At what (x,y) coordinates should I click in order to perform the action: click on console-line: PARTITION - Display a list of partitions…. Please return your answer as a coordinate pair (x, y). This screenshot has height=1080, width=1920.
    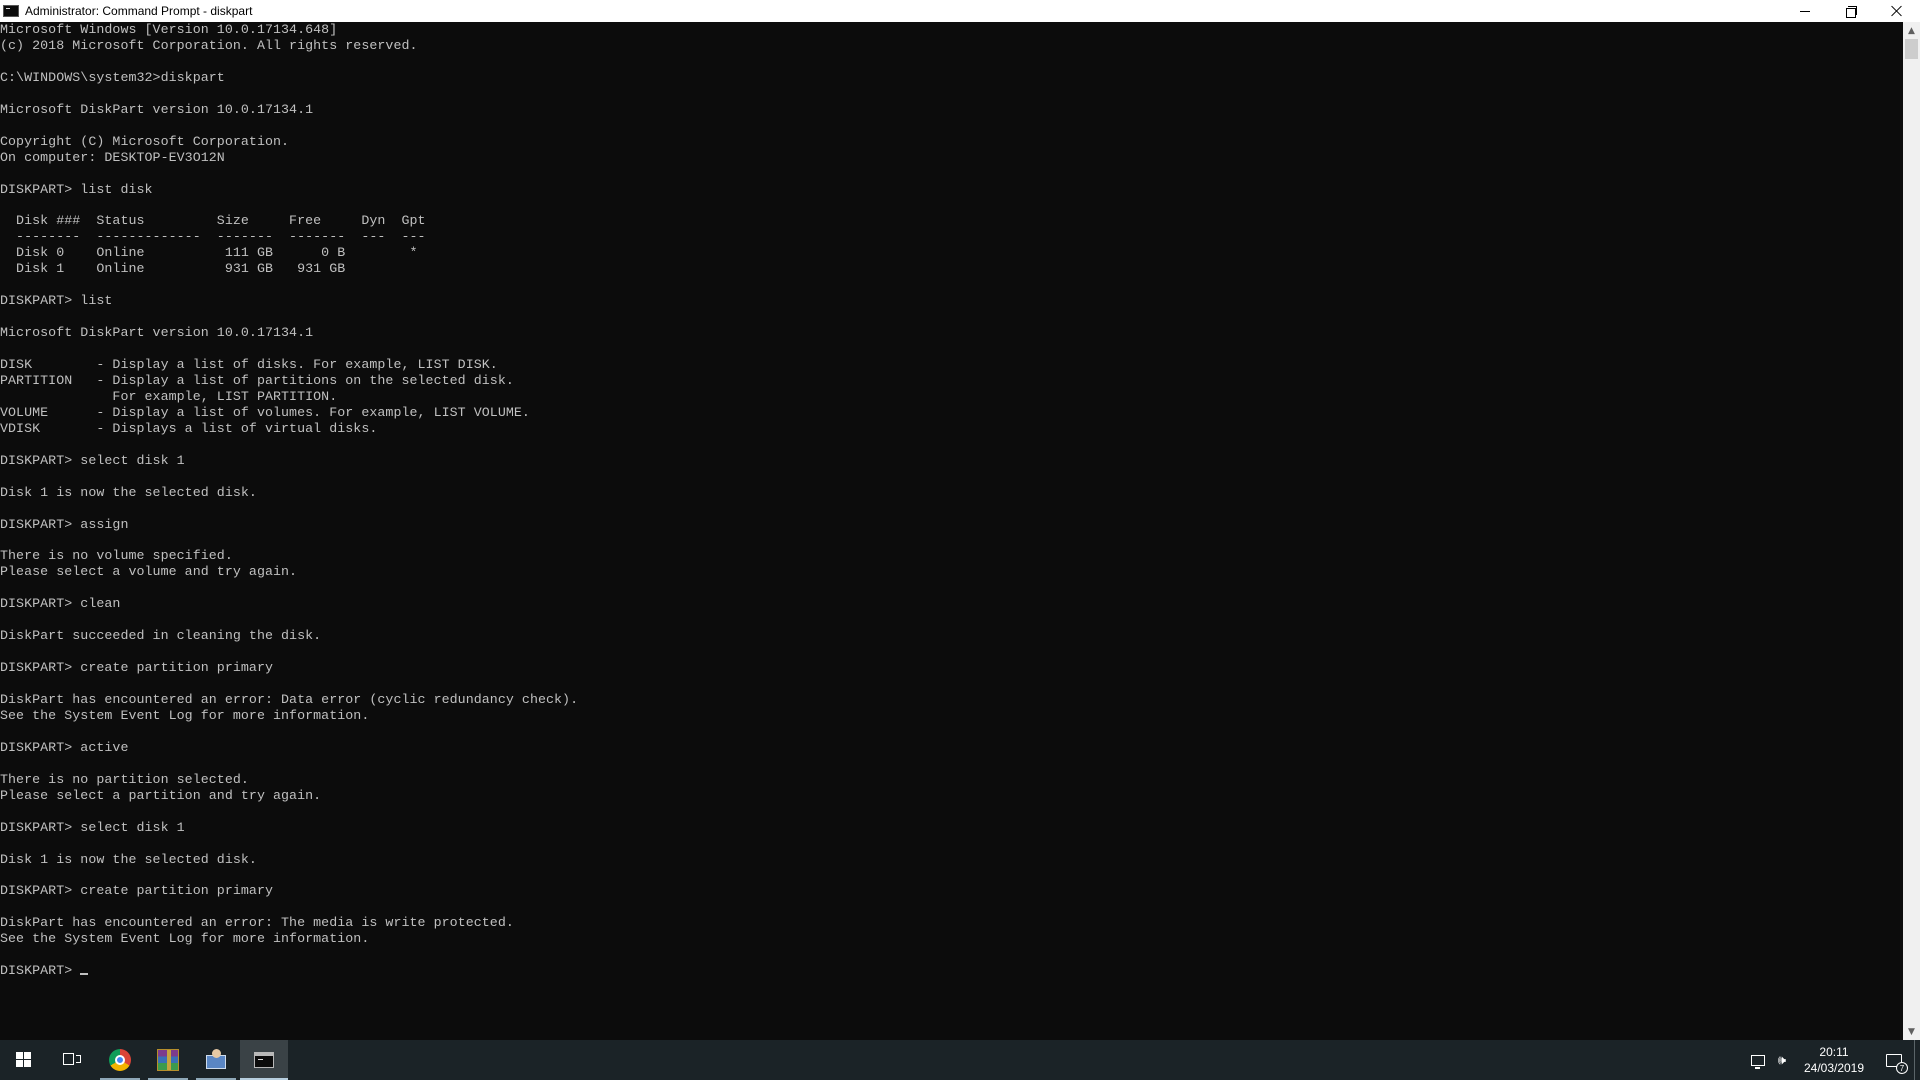
    Looking at the image, I should click on (257, 380).